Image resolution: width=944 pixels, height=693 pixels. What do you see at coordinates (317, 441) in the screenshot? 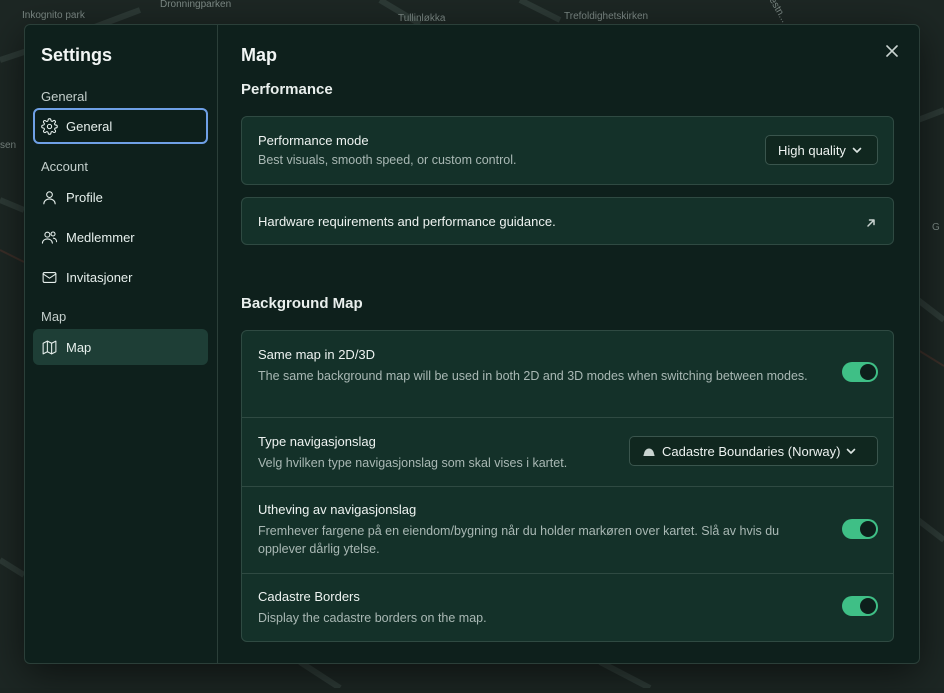
I see `setting-row-title: Type navigasjonslag` at bounding box center [317, 441].